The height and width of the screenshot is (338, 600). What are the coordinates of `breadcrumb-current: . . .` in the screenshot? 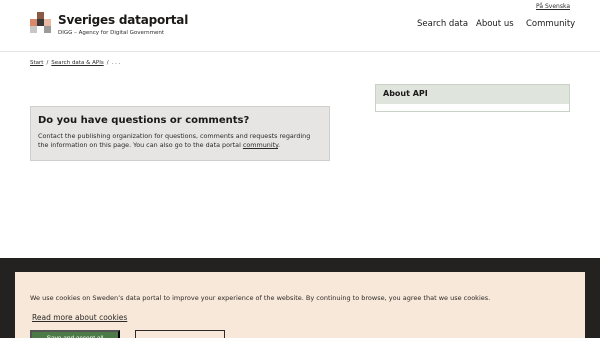 It's located at (116, 63).